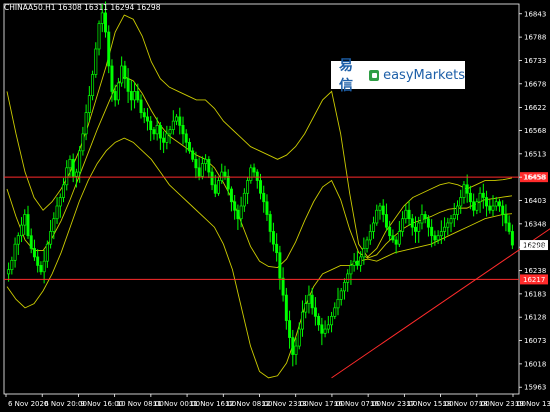  Describe the element at coordinates (82, 7) in the screenshot. I see `symbol-header: CHINAA50.H1 16308 16311 16294 16298` at that location.